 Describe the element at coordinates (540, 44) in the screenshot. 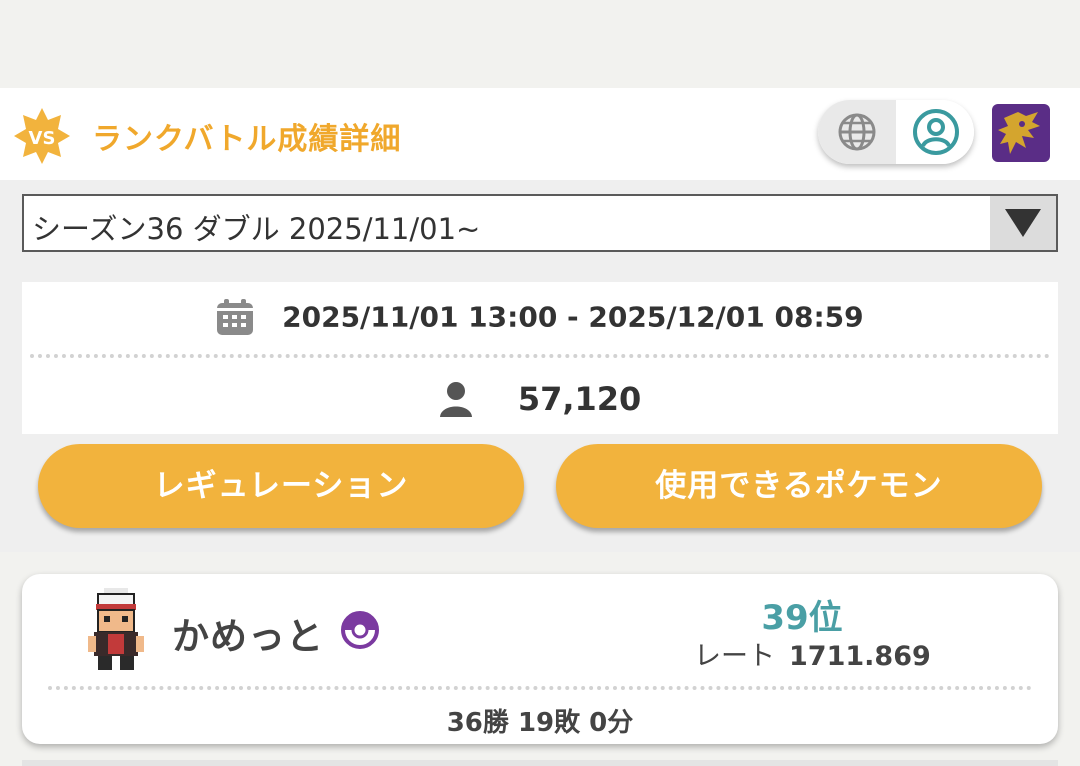

I see `status-bar-area` at that location.